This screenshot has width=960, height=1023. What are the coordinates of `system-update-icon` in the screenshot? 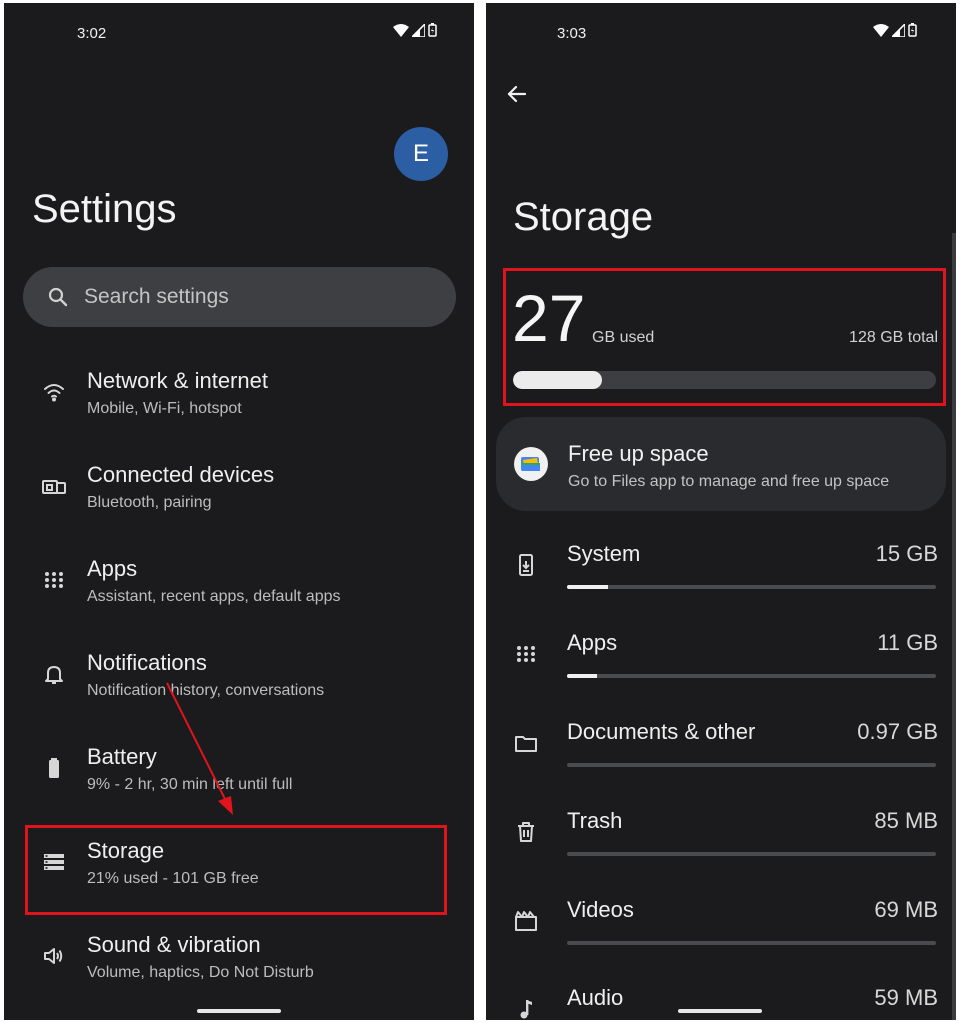 It's located at (526, 565).